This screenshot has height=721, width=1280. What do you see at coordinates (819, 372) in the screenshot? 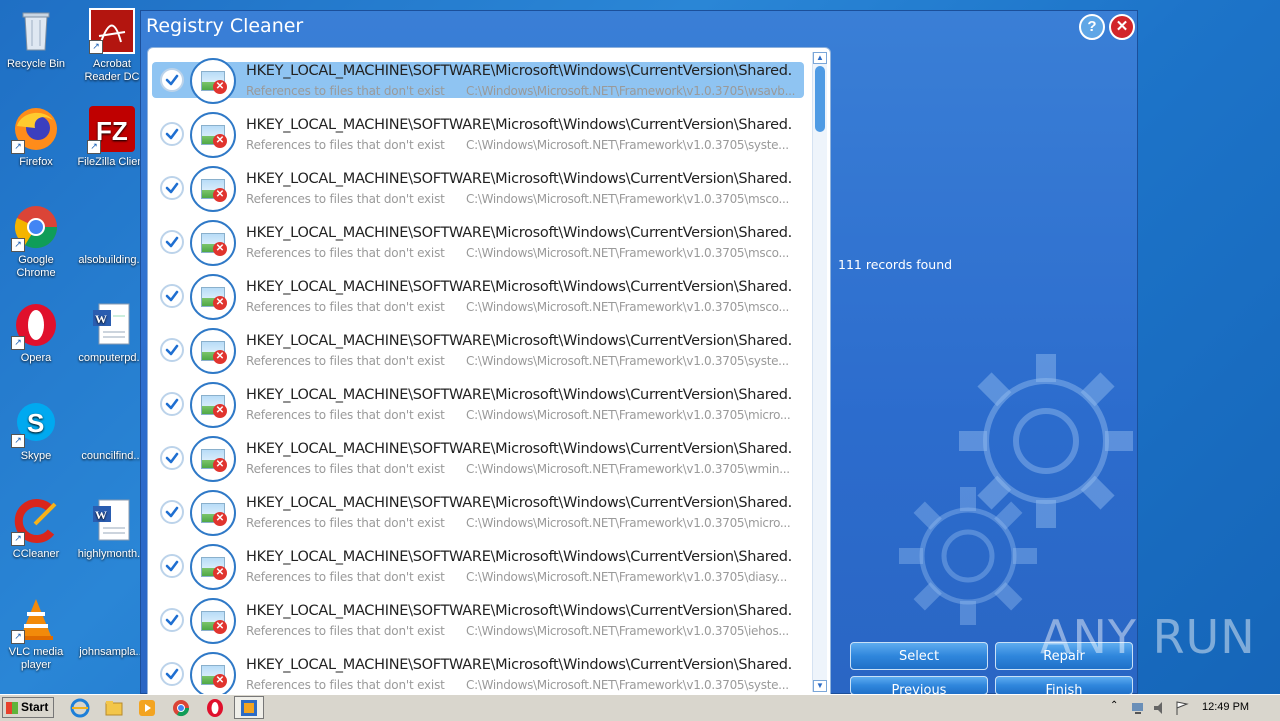
I see `list-scrollbar: ▲ ▼` at bounding box center [819, 372].